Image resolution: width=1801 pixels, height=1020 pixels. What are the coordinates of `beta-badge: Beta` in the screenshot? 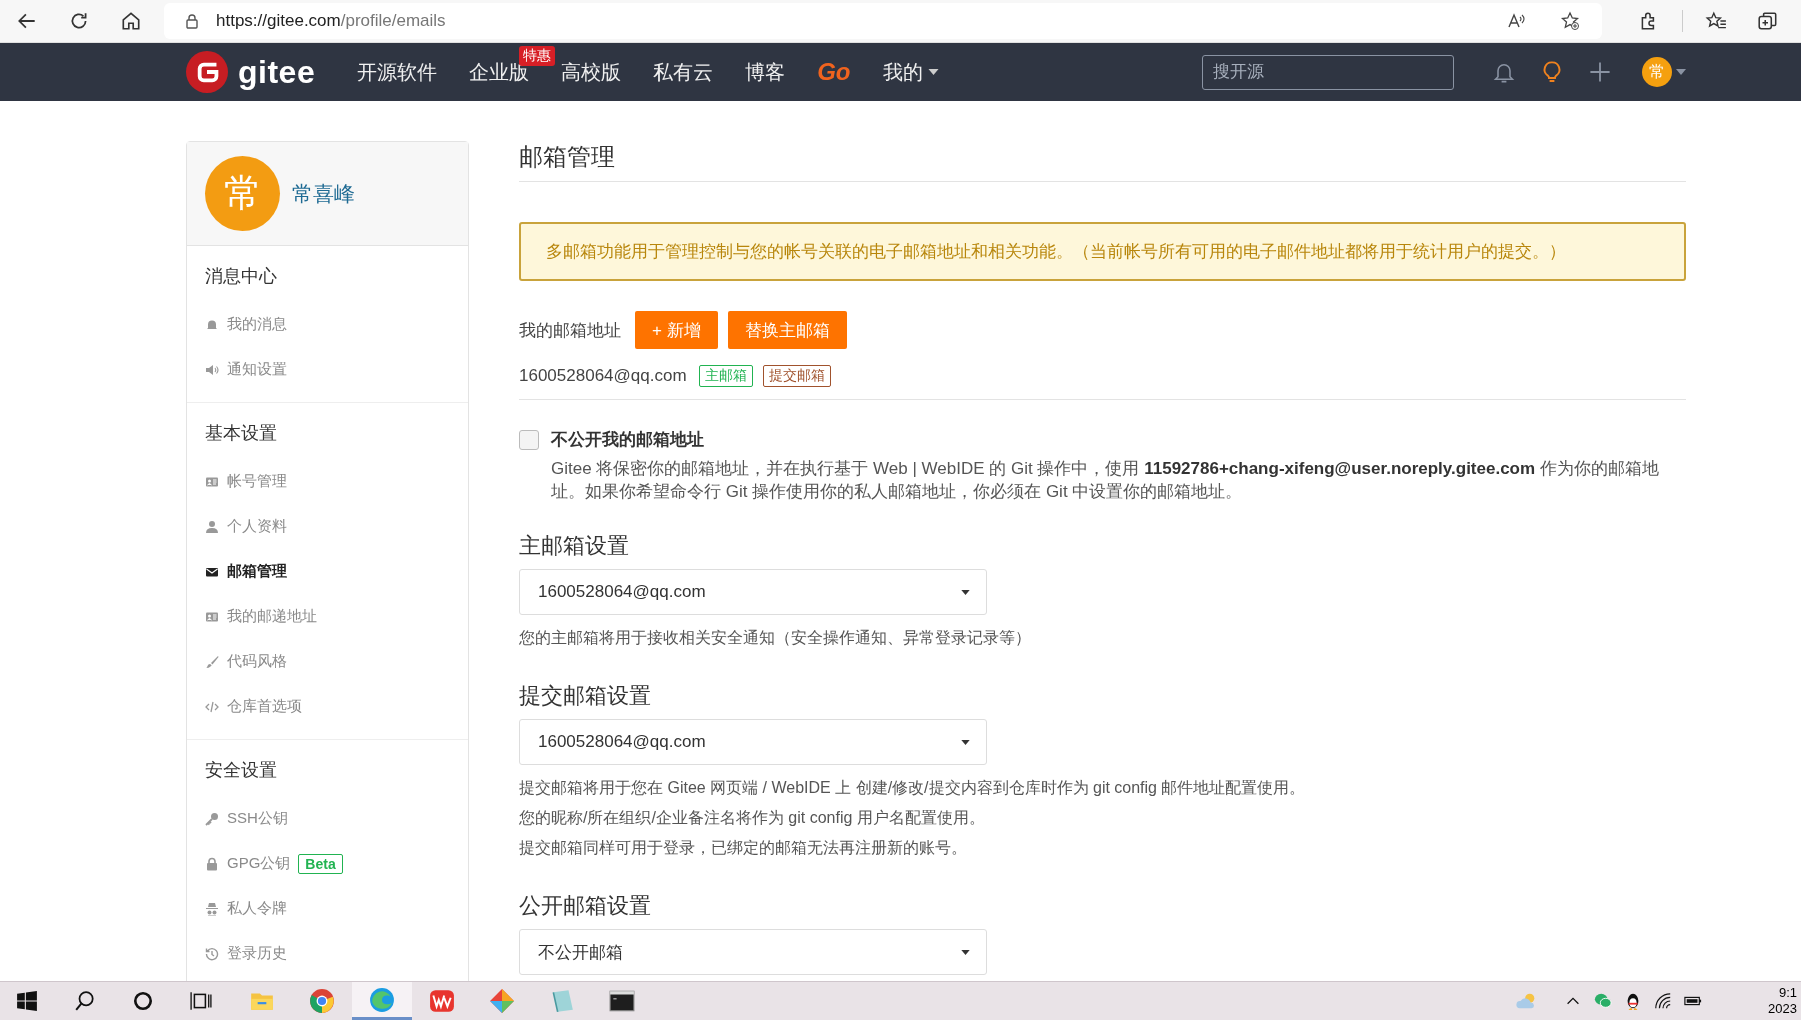 It's located at (320, 863).